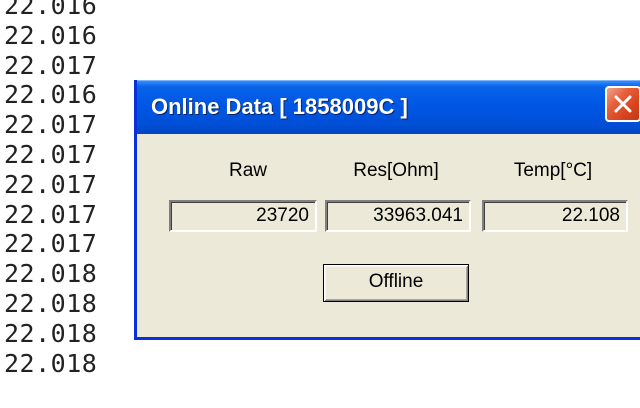 Image resolution: width=640 pixels, height=408 pixels. I want to click on res-label: Res[Ohm], so click(396, 170).